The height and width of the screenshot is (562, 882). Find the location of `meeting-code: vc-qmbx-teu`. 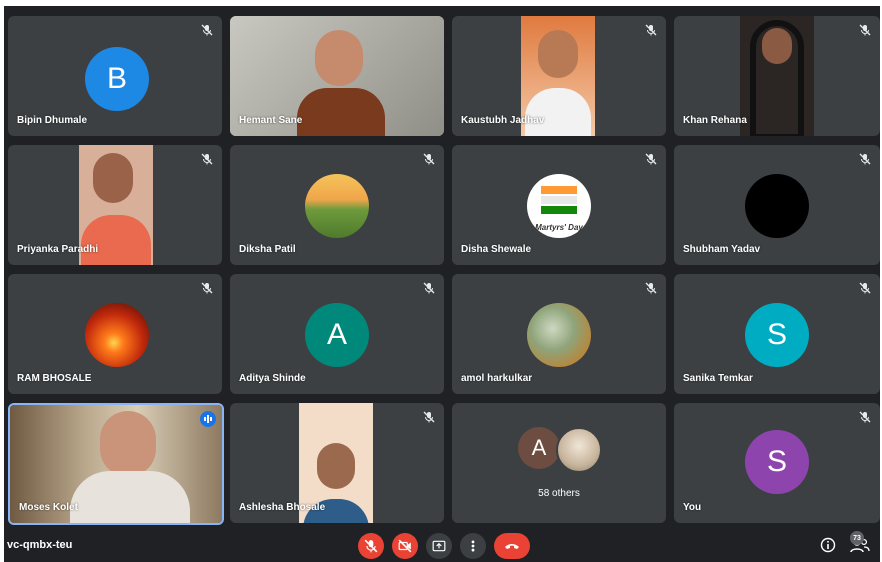

meeting-code: vc-qmbx-teu is located at coordinates (40, 545).